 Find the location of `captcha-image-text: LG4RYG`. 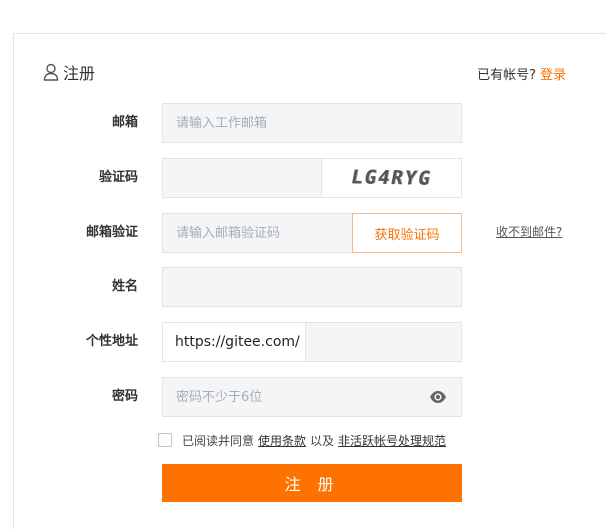

captcha-image-text: LG4RYG is located at coordinates (391, 178).